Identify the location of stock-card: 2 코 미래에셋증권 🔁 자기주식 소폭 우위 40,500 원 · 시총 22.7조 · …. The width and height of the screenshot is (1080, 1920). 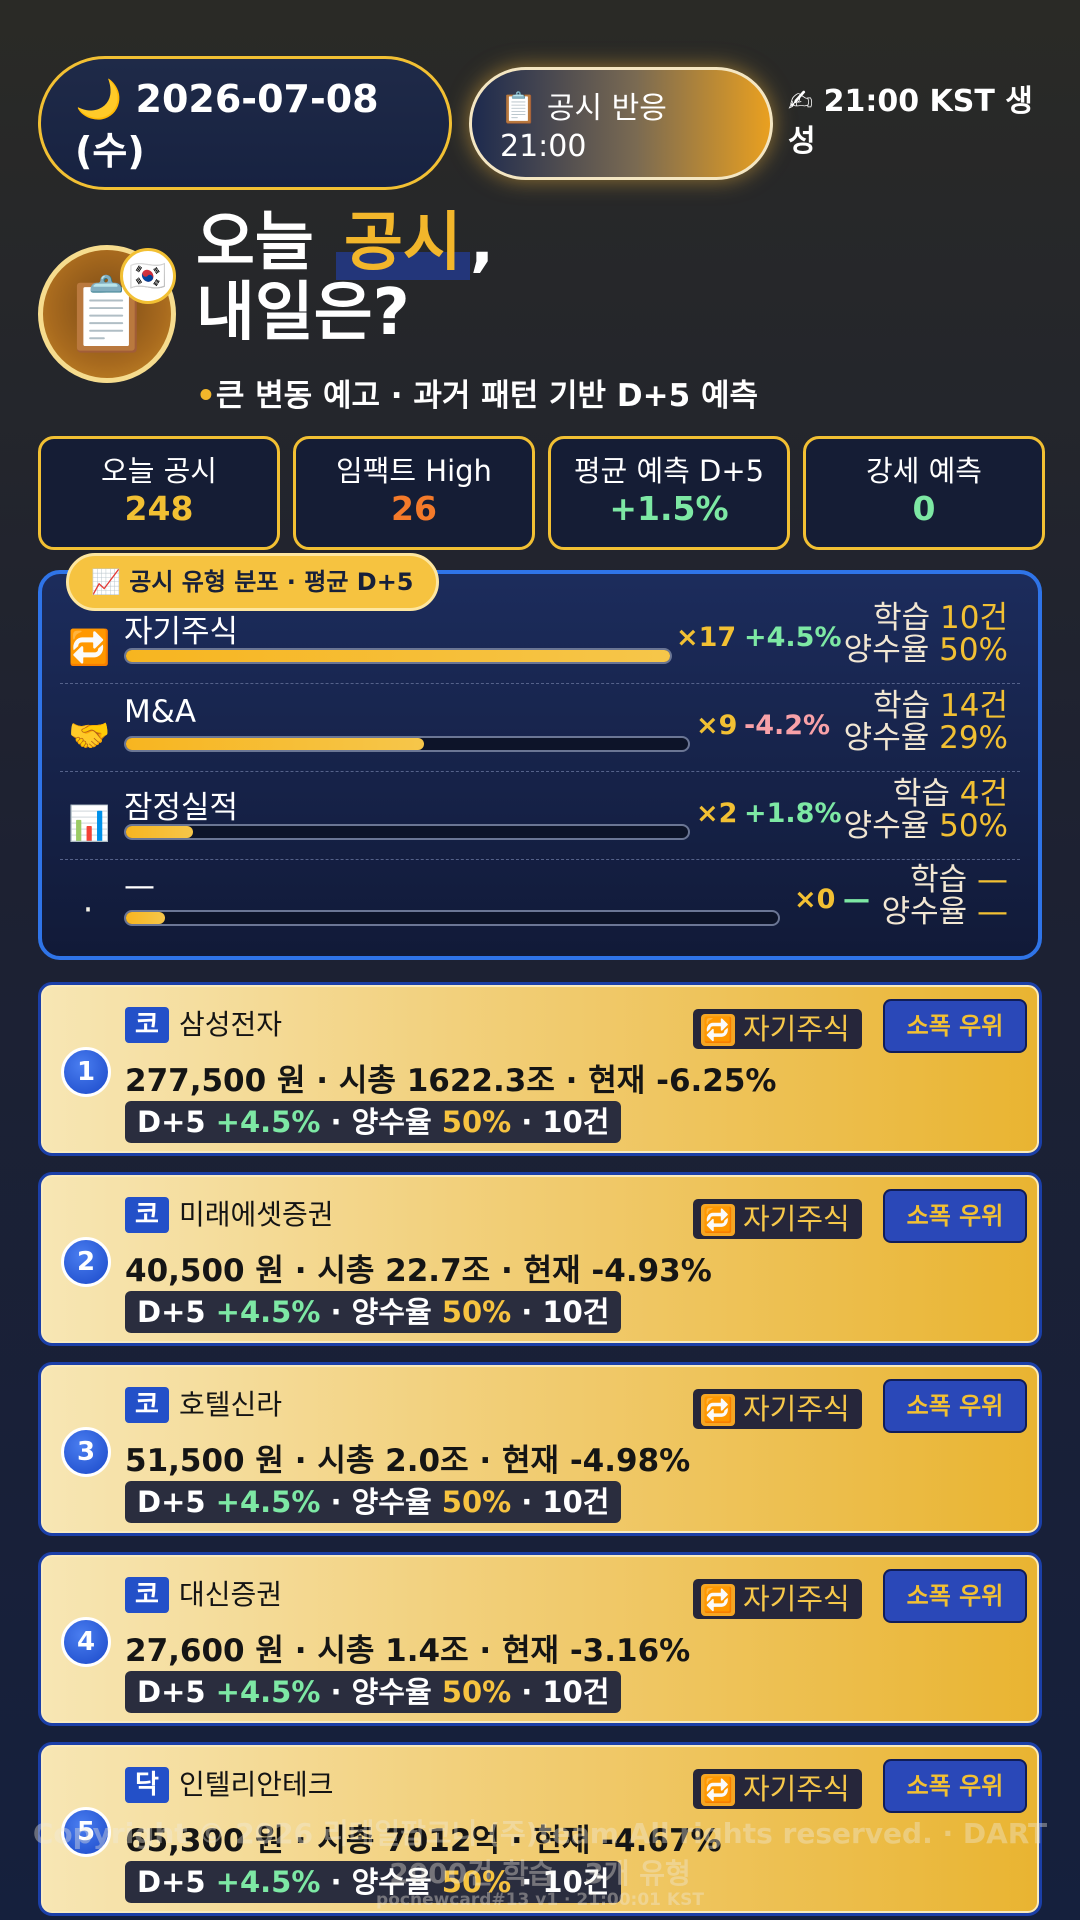
(540, 1259).